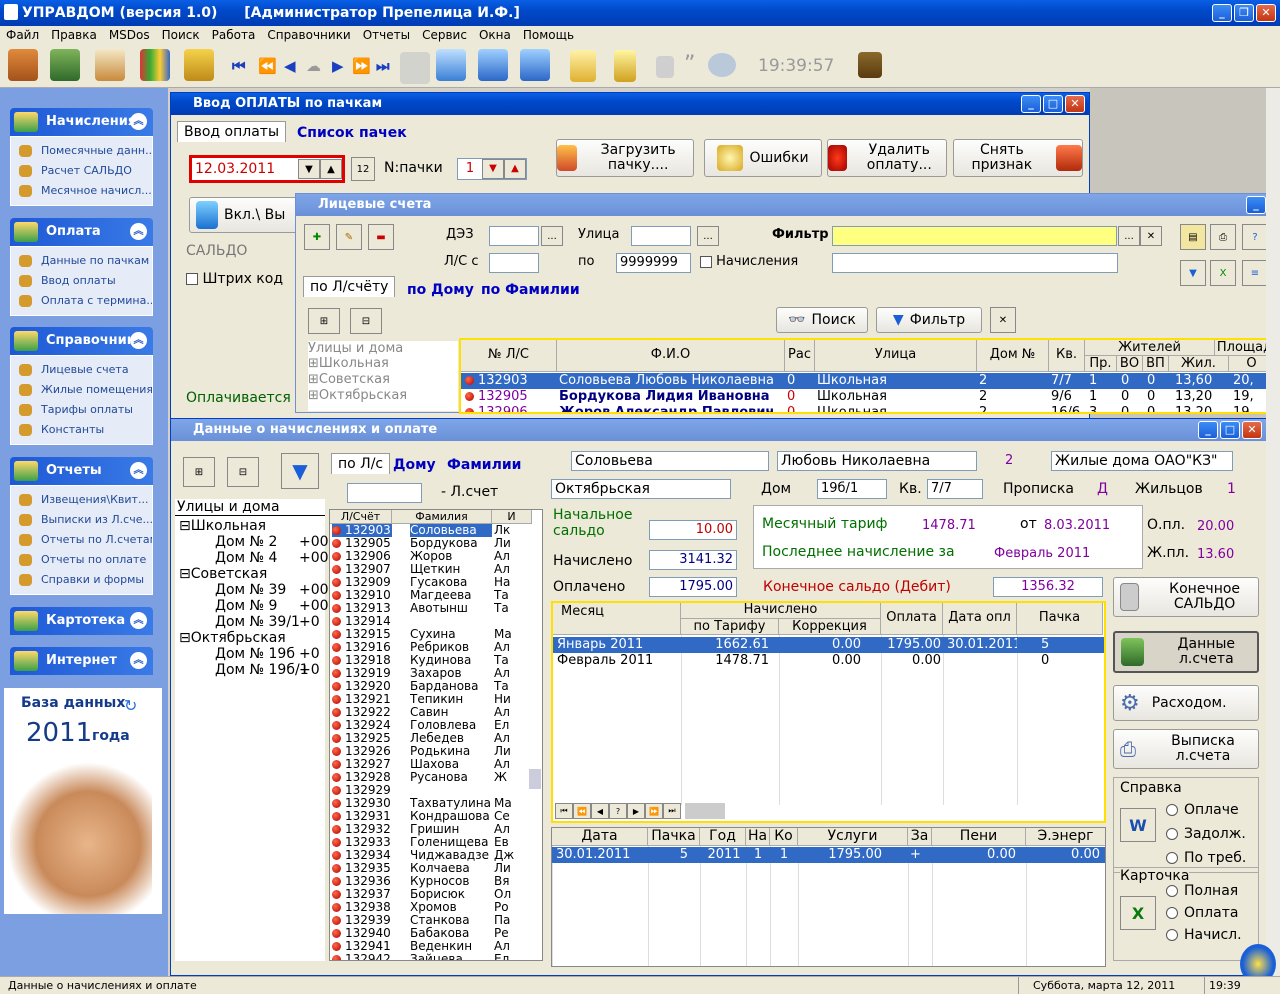  What do you see at coordinates (81, 261) in the screenshot?
I see `sidebar-item: Данные по пачкам` at bounding box center [81, 261].